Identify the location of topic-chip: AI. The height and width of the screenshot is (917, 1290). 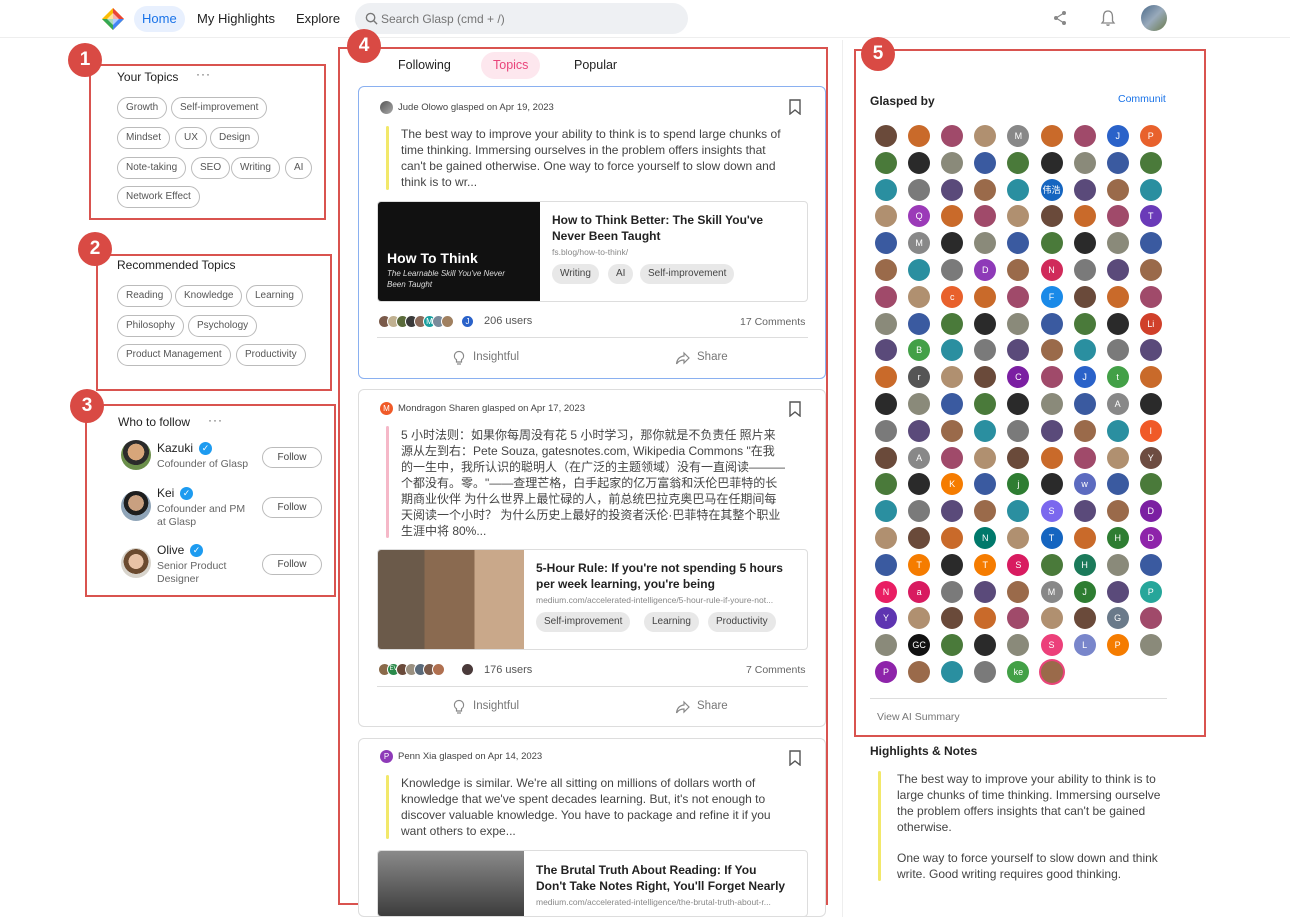
(299, 168).